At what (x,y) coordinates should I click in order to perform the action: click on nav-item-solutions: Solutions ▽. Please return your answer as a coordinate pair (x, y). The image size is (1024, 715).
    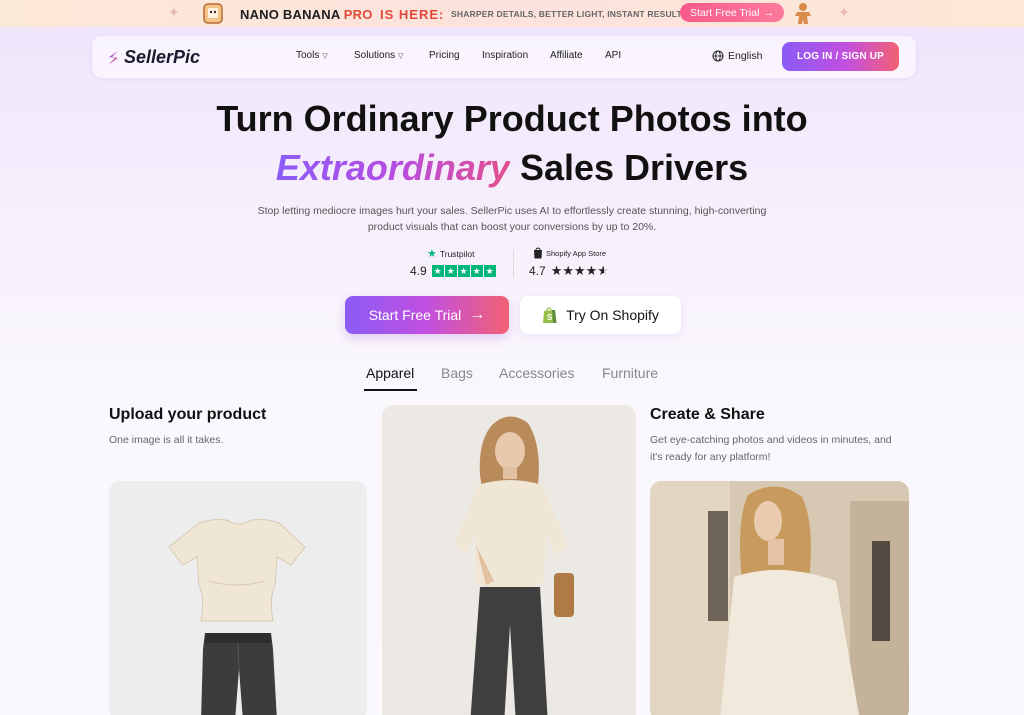
    Looking at the image, I should click on (379, 55).